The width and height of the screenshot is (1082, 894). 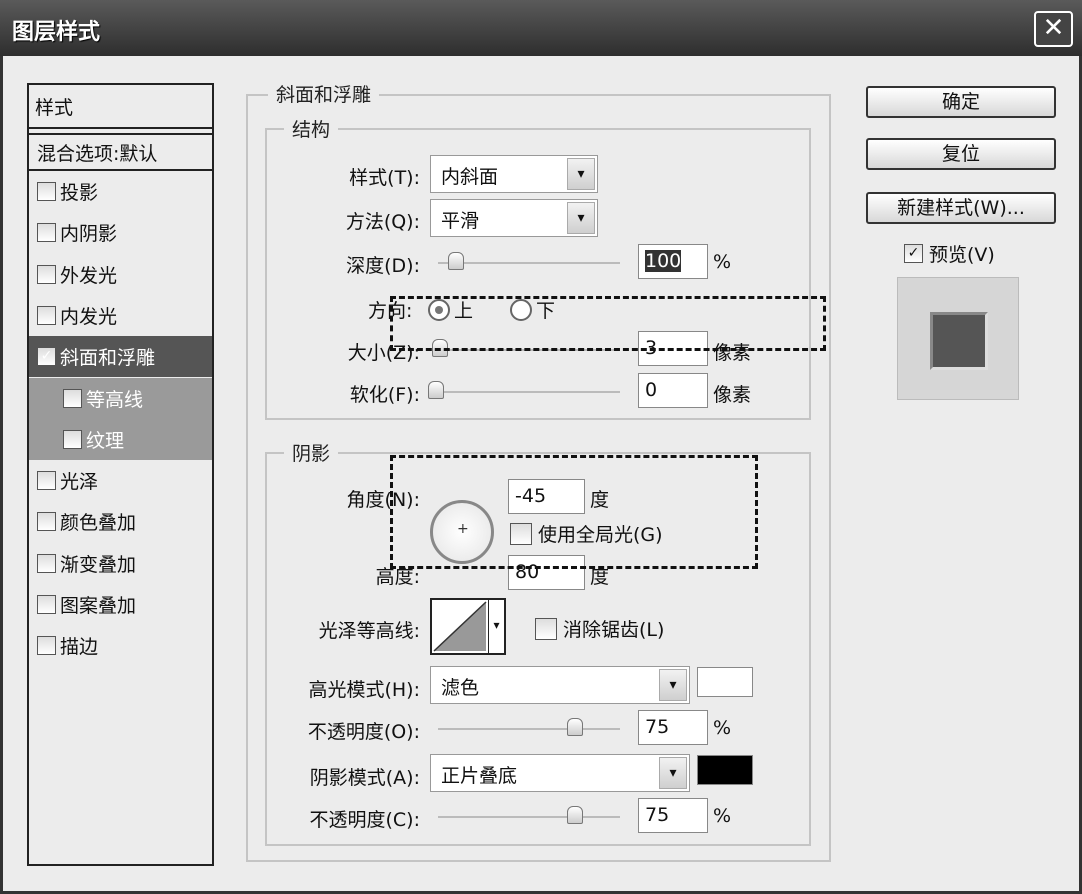 I want to click on style-item-label: 投影, so click(x=79, y=193).